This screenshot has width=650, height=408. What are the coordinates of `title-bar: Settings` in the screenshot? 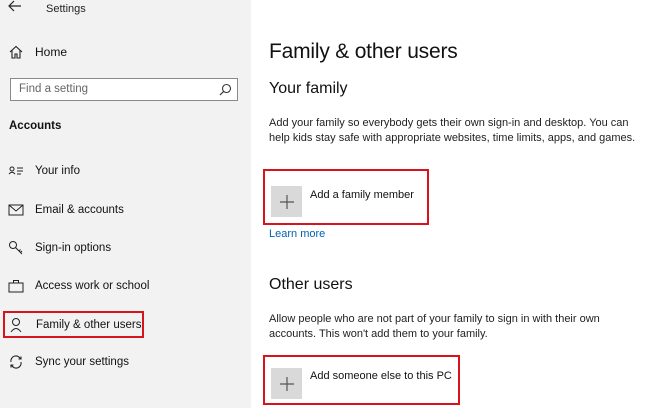 It's located at (125, 10).